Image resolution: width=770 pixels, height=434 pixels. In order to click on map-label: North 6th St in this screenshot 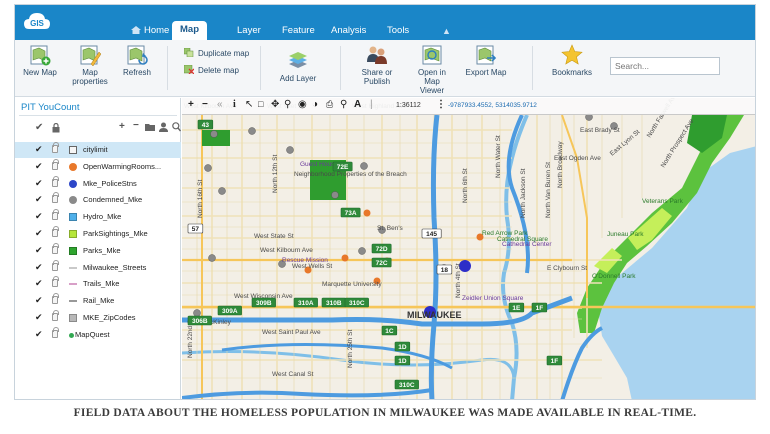, I will do `click(465, 185)`.